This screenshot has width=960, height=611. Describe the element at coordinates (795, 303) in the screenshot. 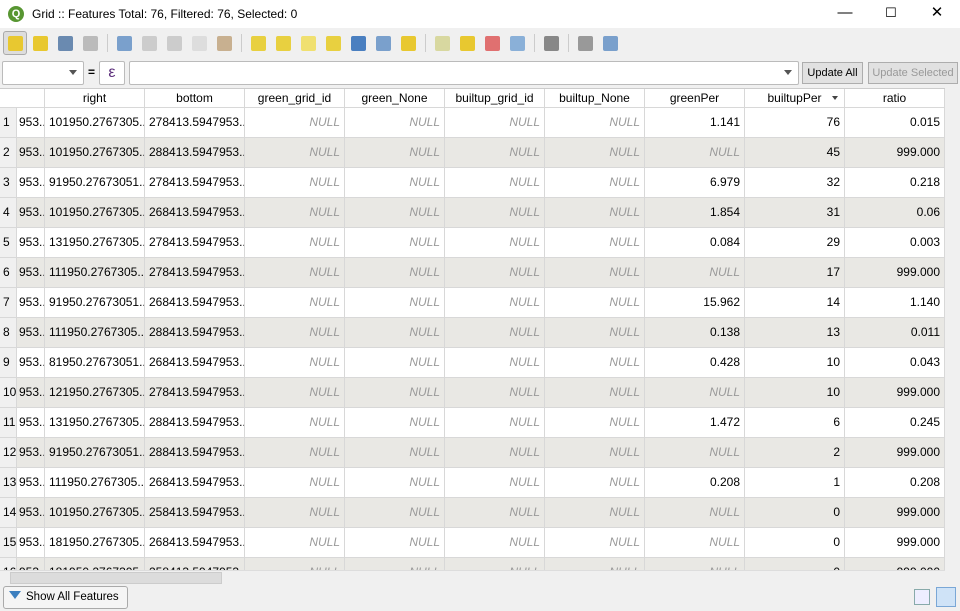

I see `table-cell: 14` at that location.